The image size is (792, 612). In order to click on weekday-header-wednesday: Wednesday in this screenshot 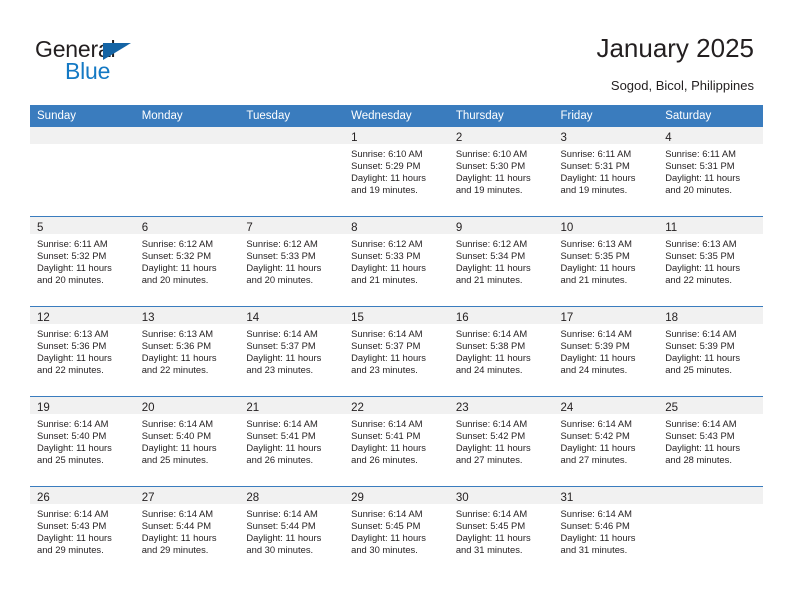, I will do `click(396, 116)`.